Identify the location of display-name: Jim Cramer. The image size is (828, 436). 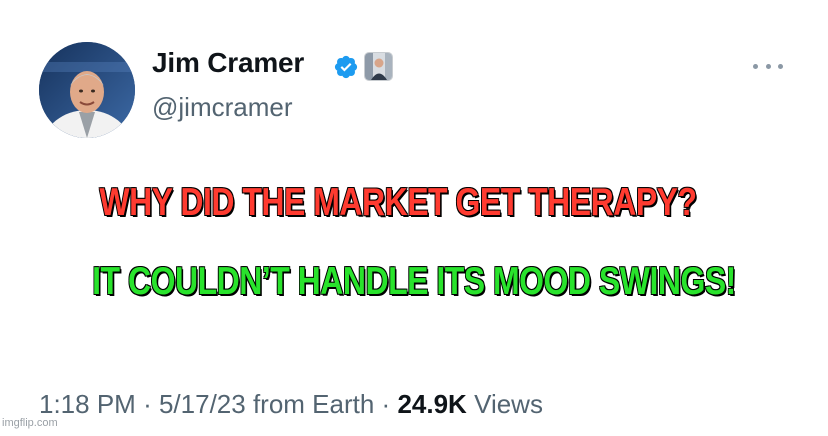
(228, 63).